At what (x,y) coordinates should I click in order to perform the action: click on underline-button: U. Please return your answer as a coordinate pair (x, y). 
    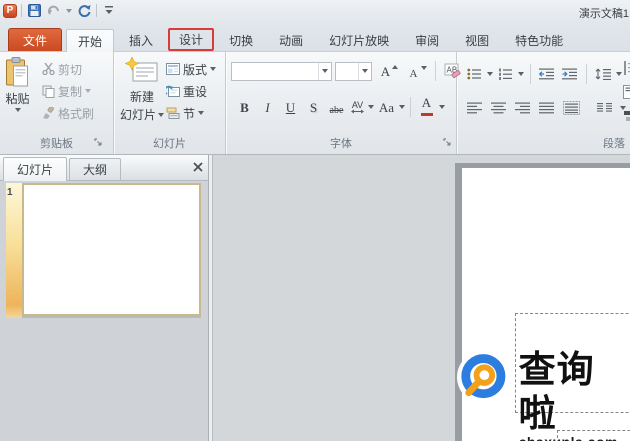
    Looking at the image, I should click on (290, 107).